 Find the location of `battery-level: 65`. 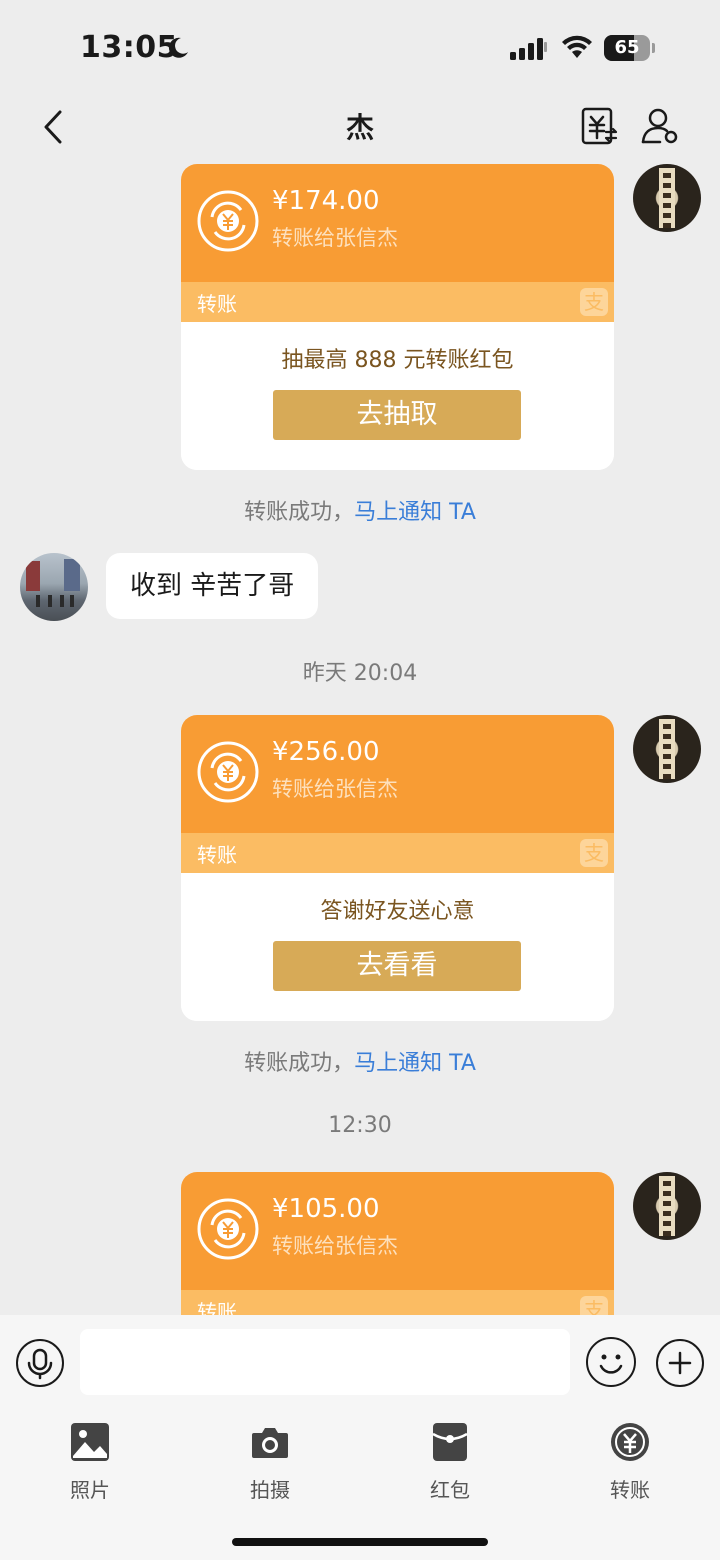

battery-level: 65 is located at coordinates (627, 47).